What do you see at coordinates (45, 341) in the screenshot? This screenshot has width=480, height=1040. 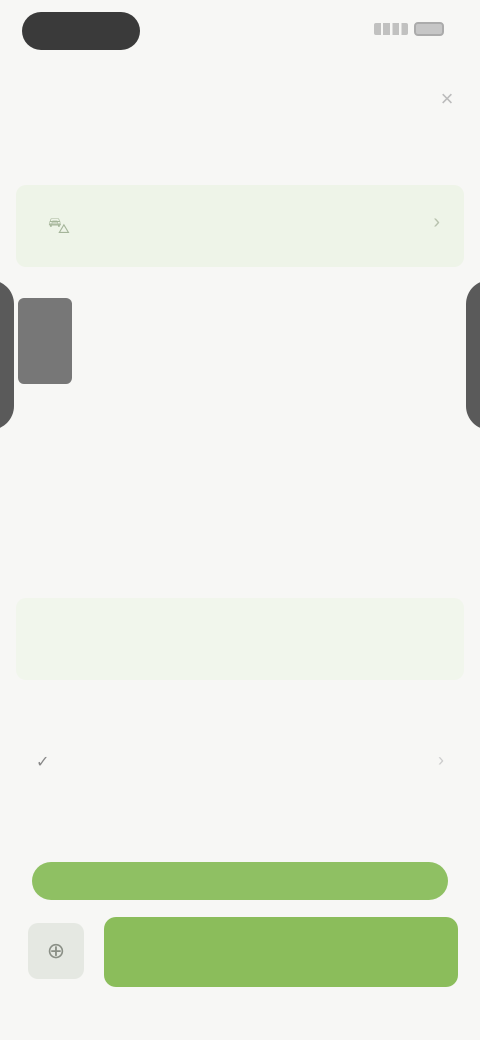 I see `avatar` at bounding box center [45, 341].